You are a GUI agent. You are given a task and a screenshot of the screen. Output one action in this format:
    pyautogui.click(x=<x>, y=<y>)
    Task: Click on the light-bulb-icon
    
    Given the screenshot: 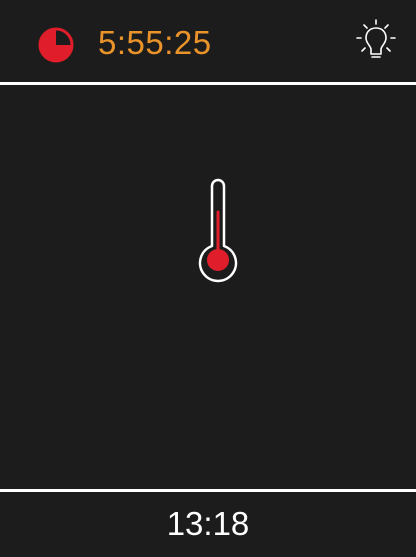 What is the action you would take?
    pyautogui.click(x=376, y=41)
    